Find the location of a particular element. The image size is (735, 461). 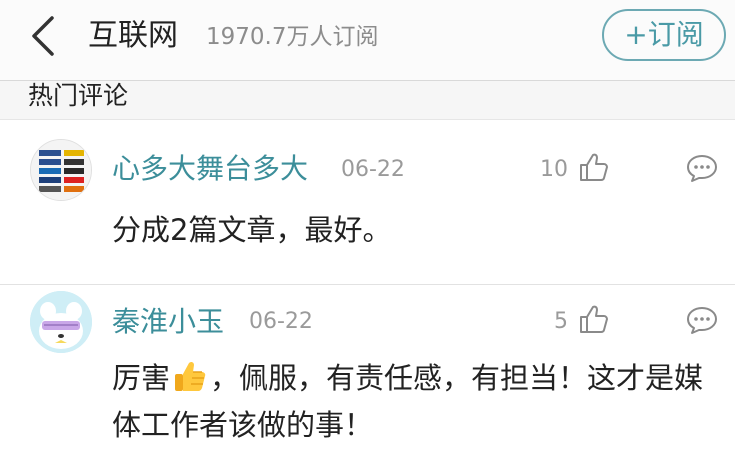

subscribe-button: +订阅 is located at coordinates (664, 35).